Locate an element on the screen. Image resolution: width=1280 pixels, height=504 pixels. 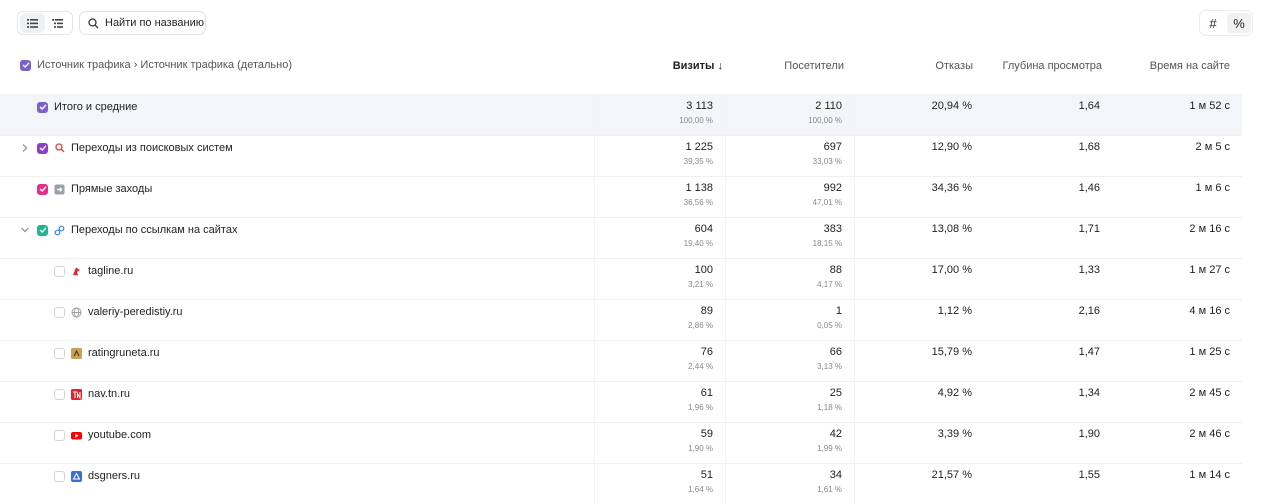
visits-value: 1 138 is located at coordinates (699, 188).